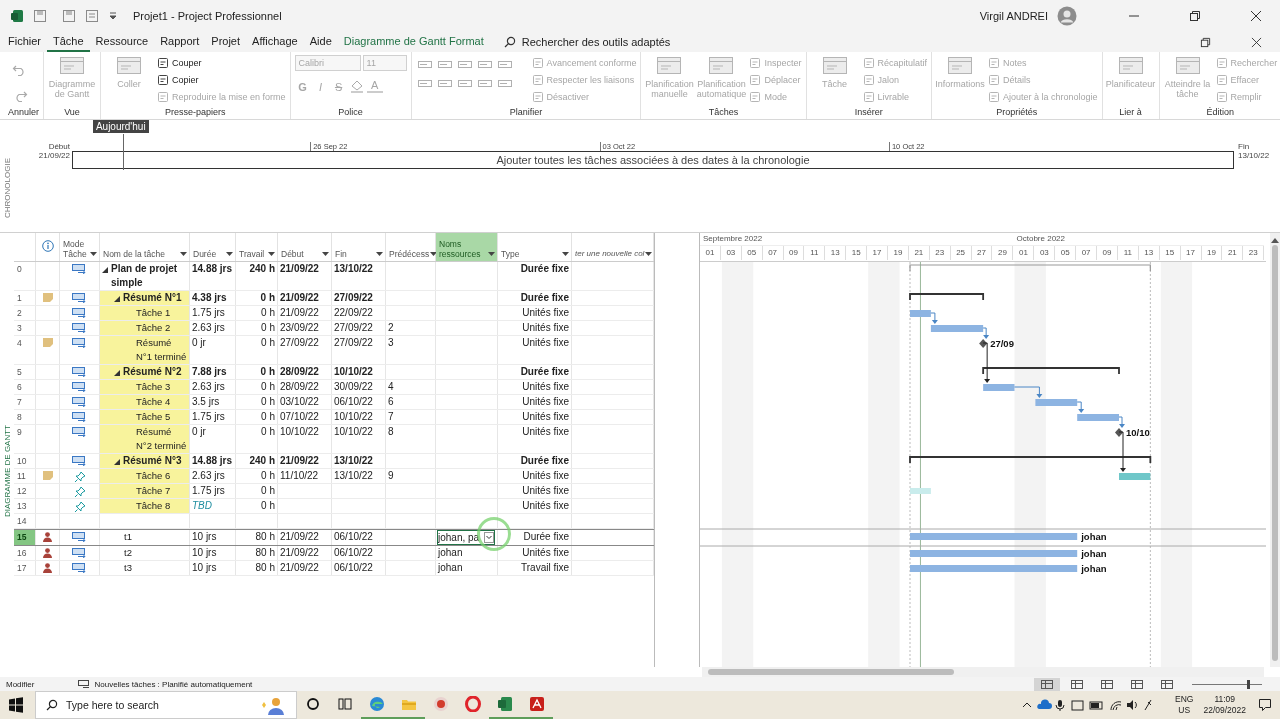 Image resolution: width=1280 pixels, height=720 pixels. Describe the element at coordinates (1225, 699) in the screenshot. I see `clock-time: 11:09` at that location.